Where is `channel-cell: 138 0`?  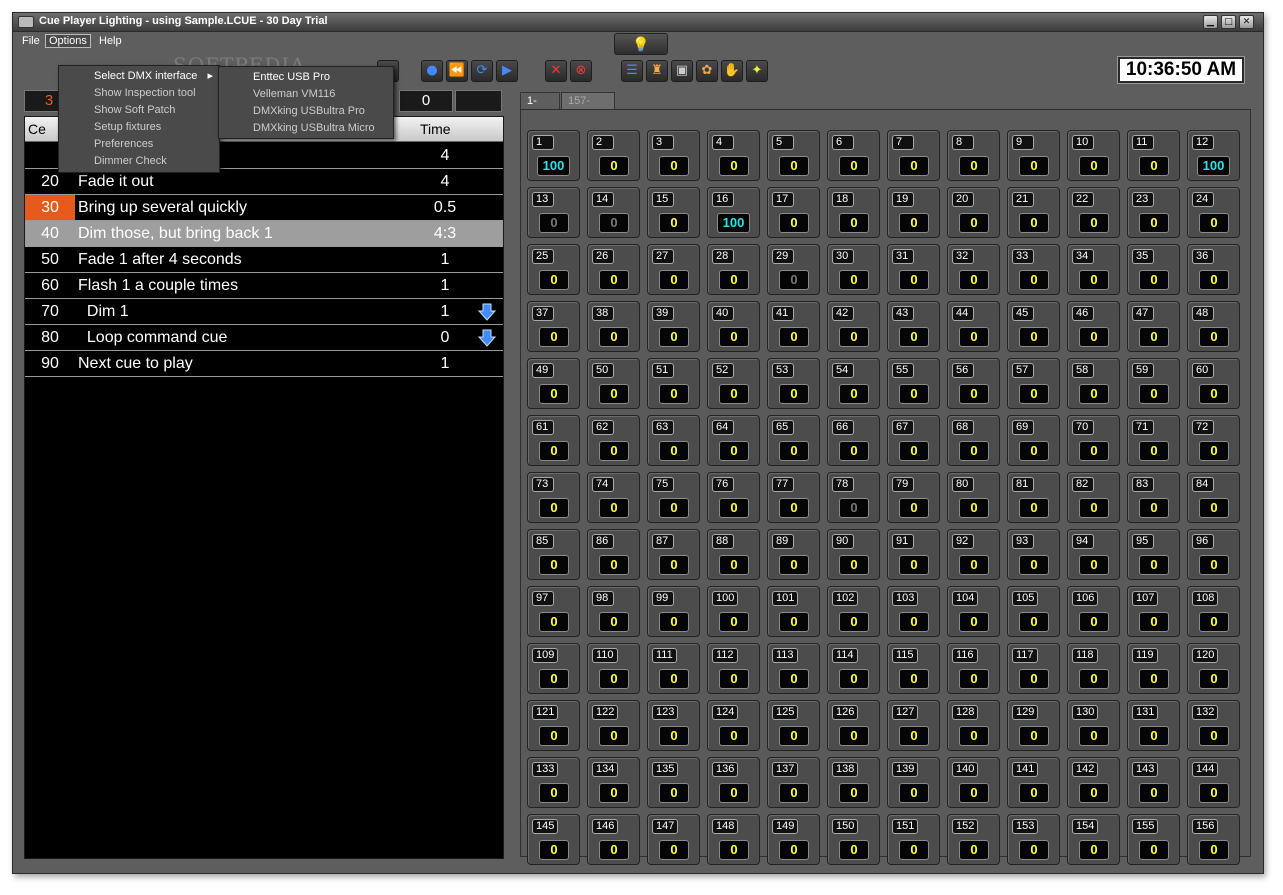 channel-cell: 138 0 is located at coordinates (853, 782).